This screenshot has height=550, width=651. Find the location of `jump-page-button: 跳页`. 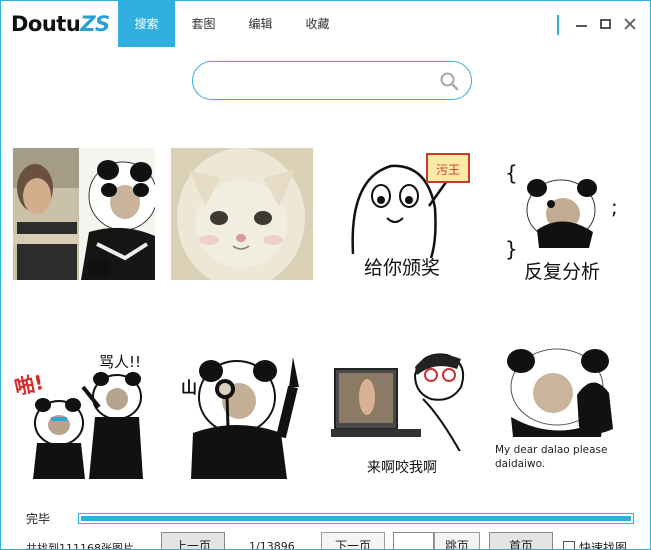

jump-page-button: 跳页 is located at coordinates (457, 540).